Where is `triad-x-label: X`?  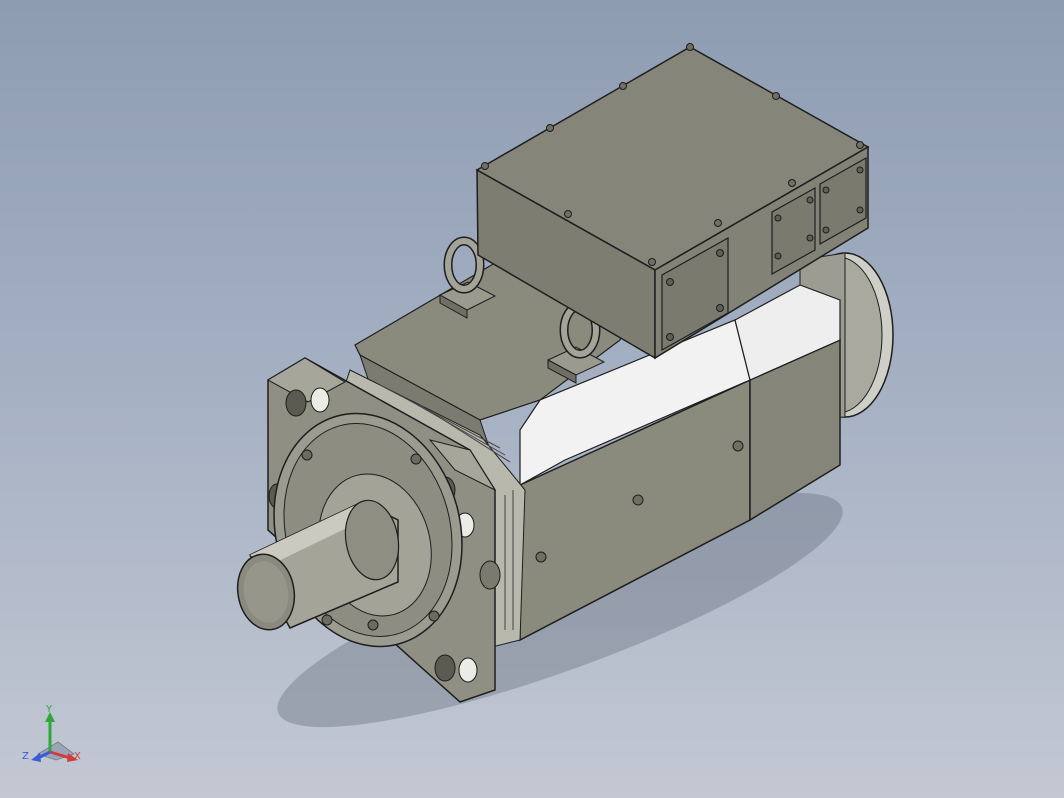 triad-x-label: X is located at coordinates (77, 756).